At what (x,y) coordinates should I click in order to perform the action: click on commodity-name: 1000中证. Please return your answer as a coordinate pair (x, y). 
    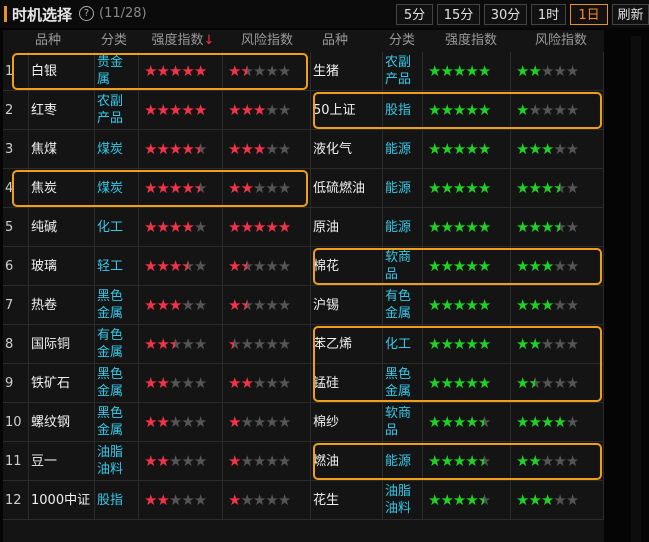
    Looking at the image, I should click on (62, 500).